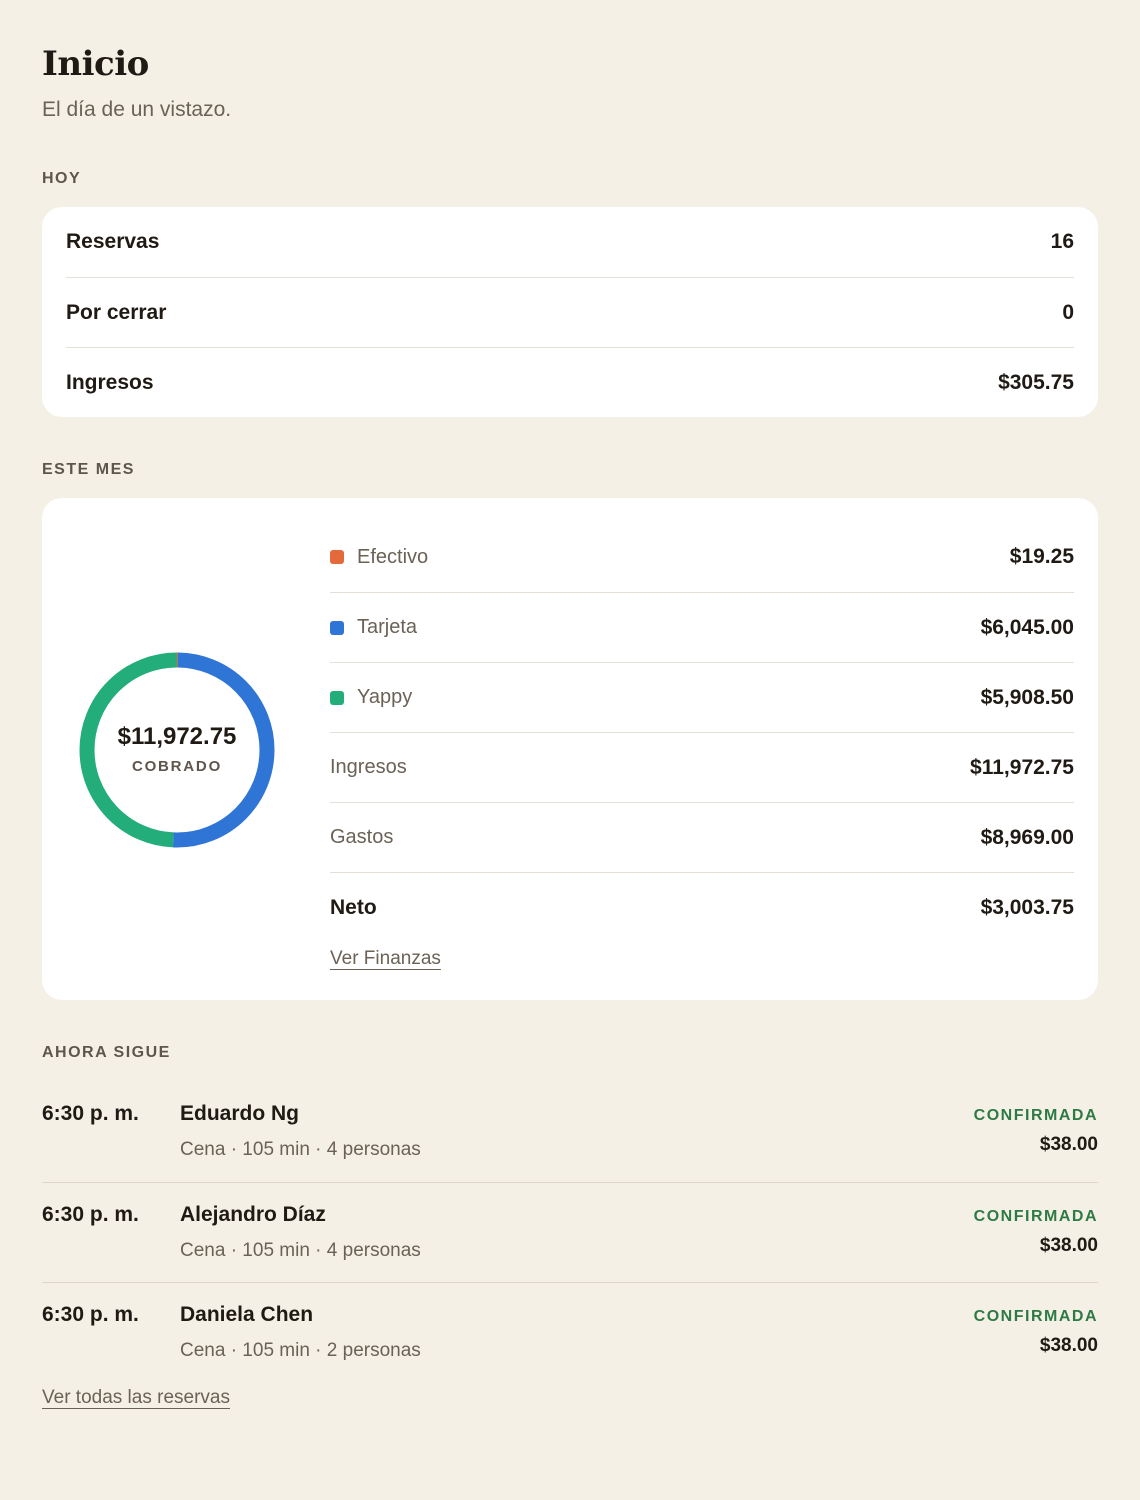 Image resolution: width=1140 pixels, height=1500 pixels. Describe the element at coordinates (137, 109) in the screenshot. I see `page-subtitle: El día de un vistazo.` at that location.